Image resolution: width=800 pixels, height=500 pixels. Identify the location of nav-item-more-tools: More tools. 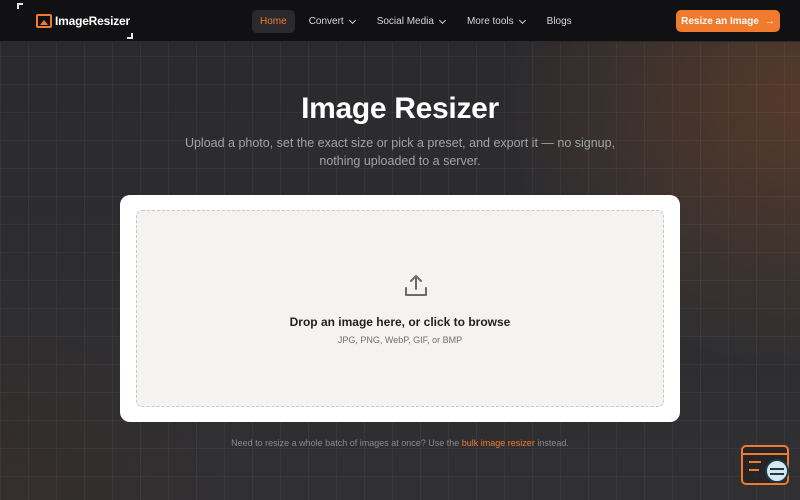
(496, 21).